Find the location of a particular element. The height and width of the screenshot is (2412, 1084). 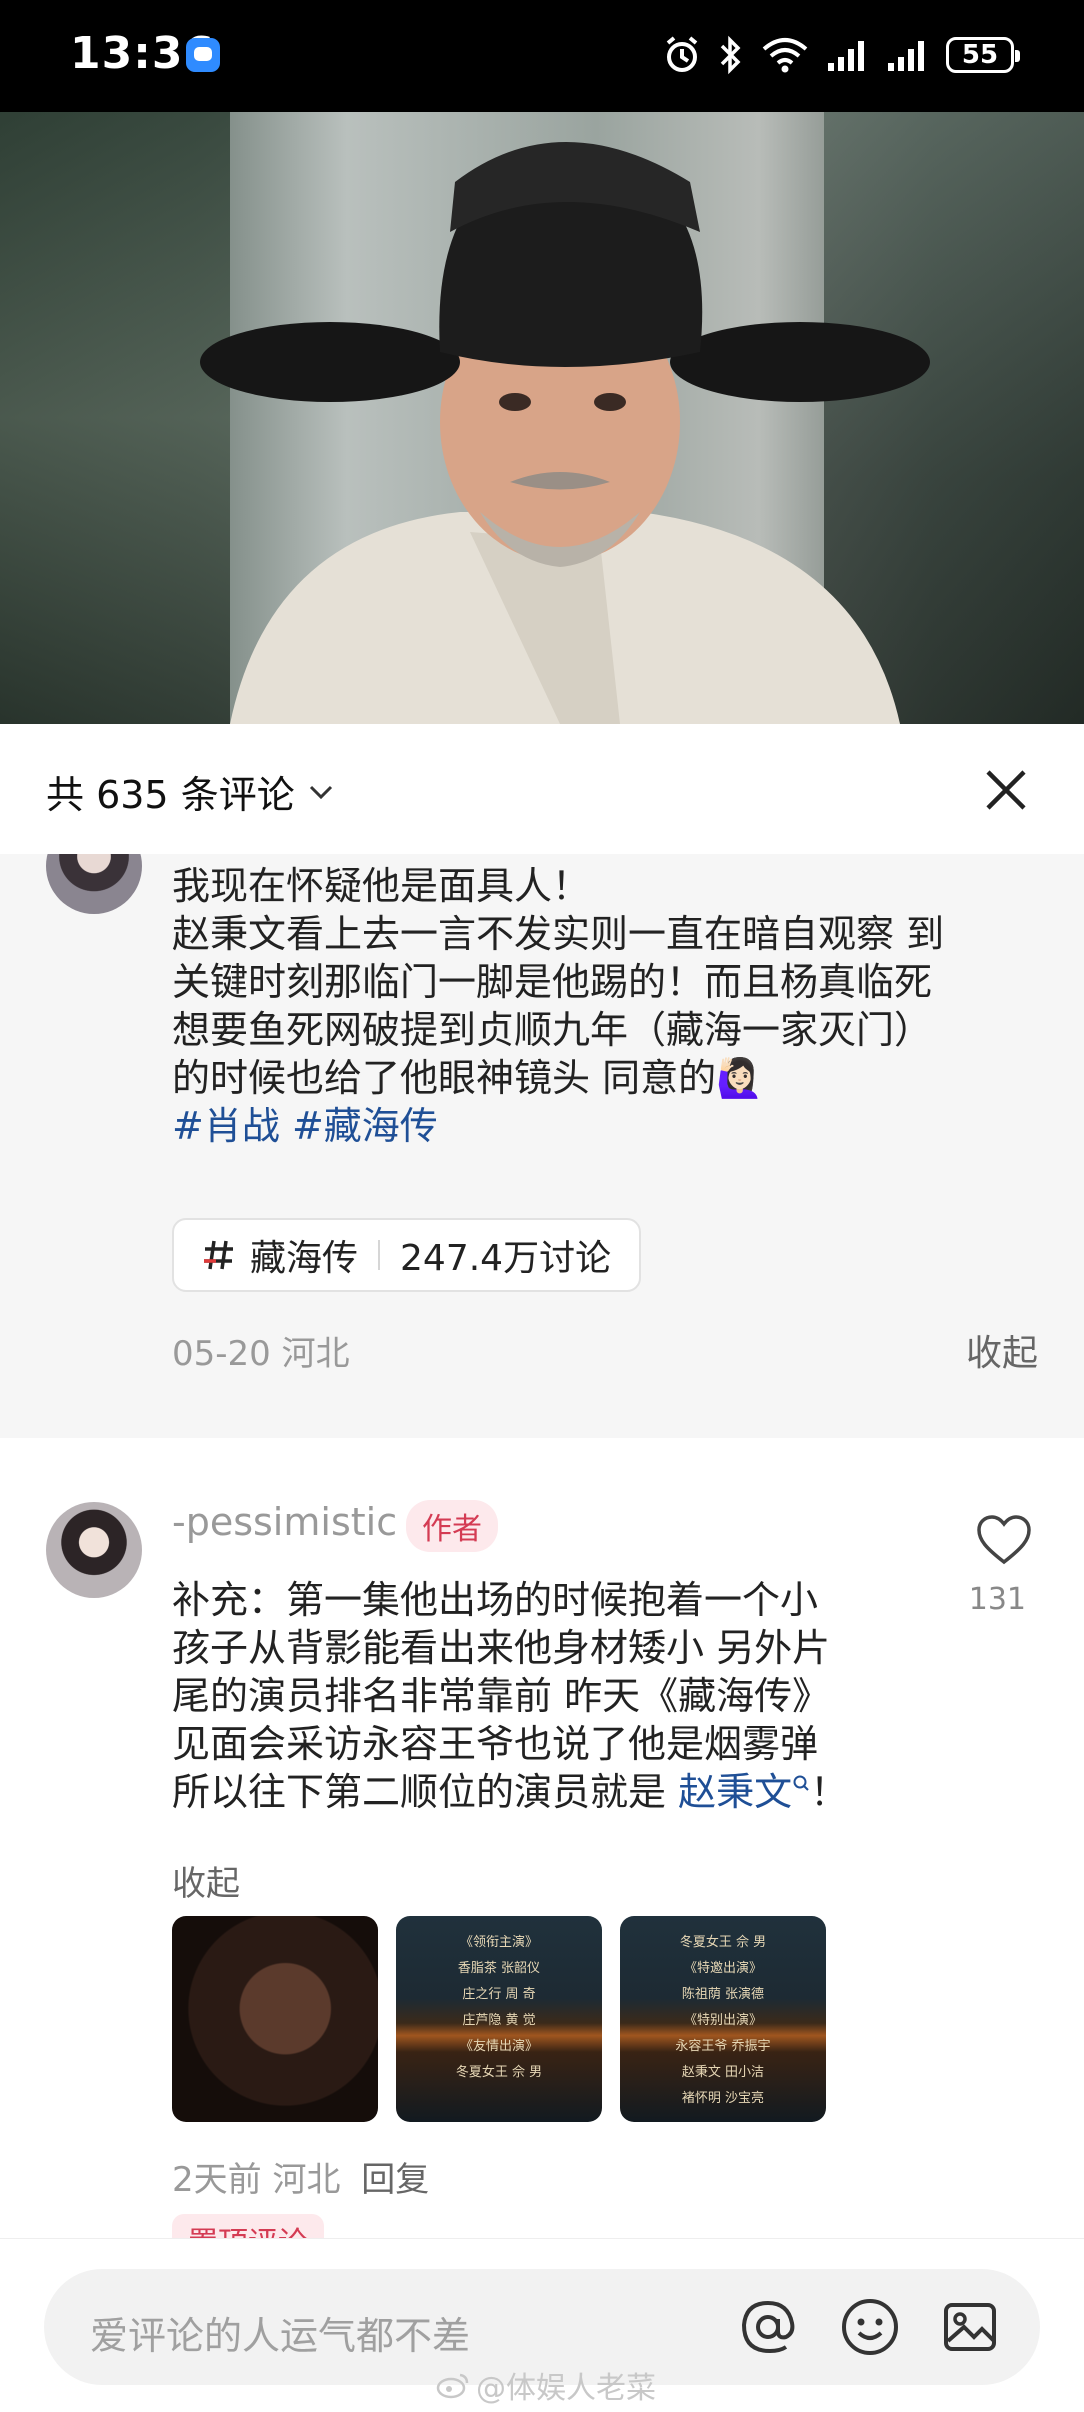

close-icon is located at coordinates (1006, 790).